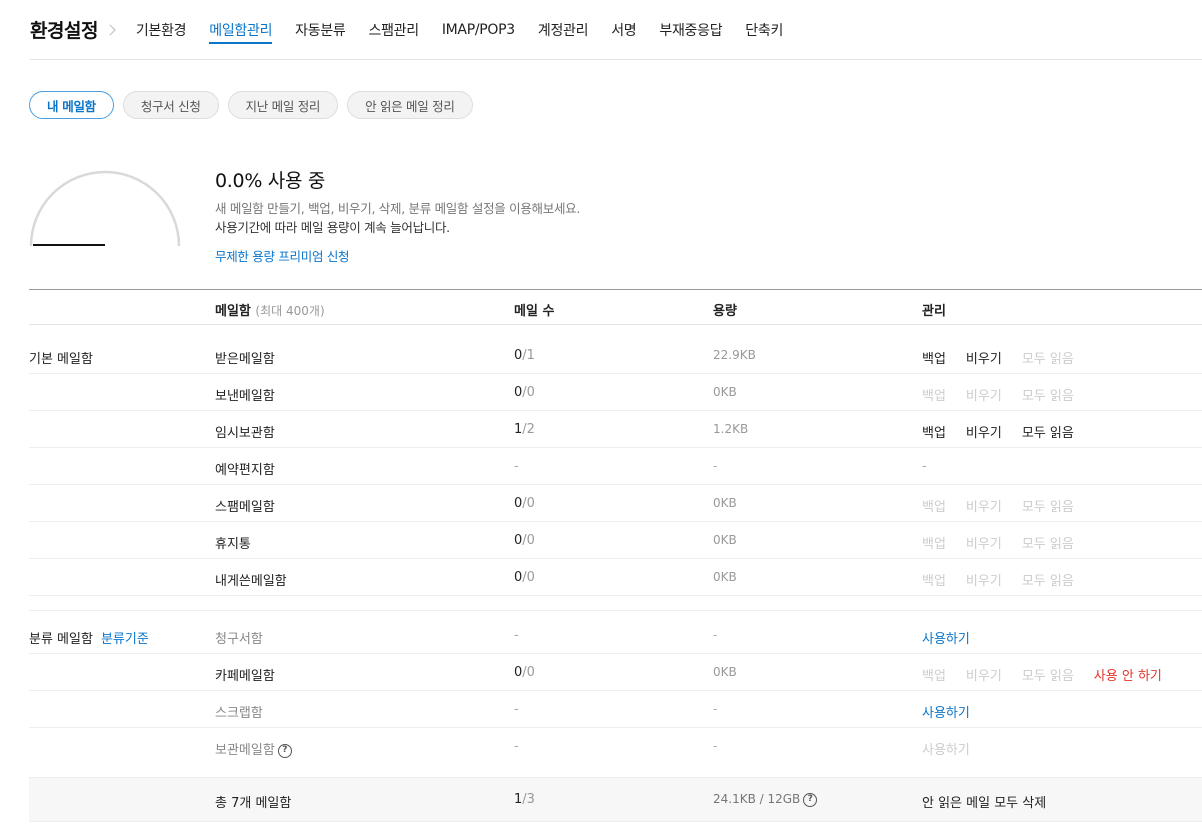  Describe the element at coordinates (282, 255) in the screenshot. I see `premium-link: 무제한 용량 프리미엄 신청` at that location.